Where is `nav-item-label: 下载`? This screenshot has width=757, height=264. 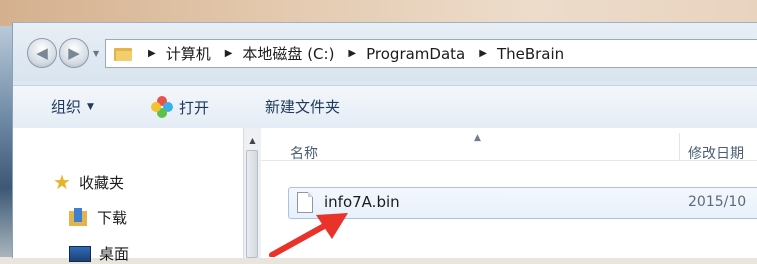
nav-item-label: 下载 is located at coordinates (112, 218).